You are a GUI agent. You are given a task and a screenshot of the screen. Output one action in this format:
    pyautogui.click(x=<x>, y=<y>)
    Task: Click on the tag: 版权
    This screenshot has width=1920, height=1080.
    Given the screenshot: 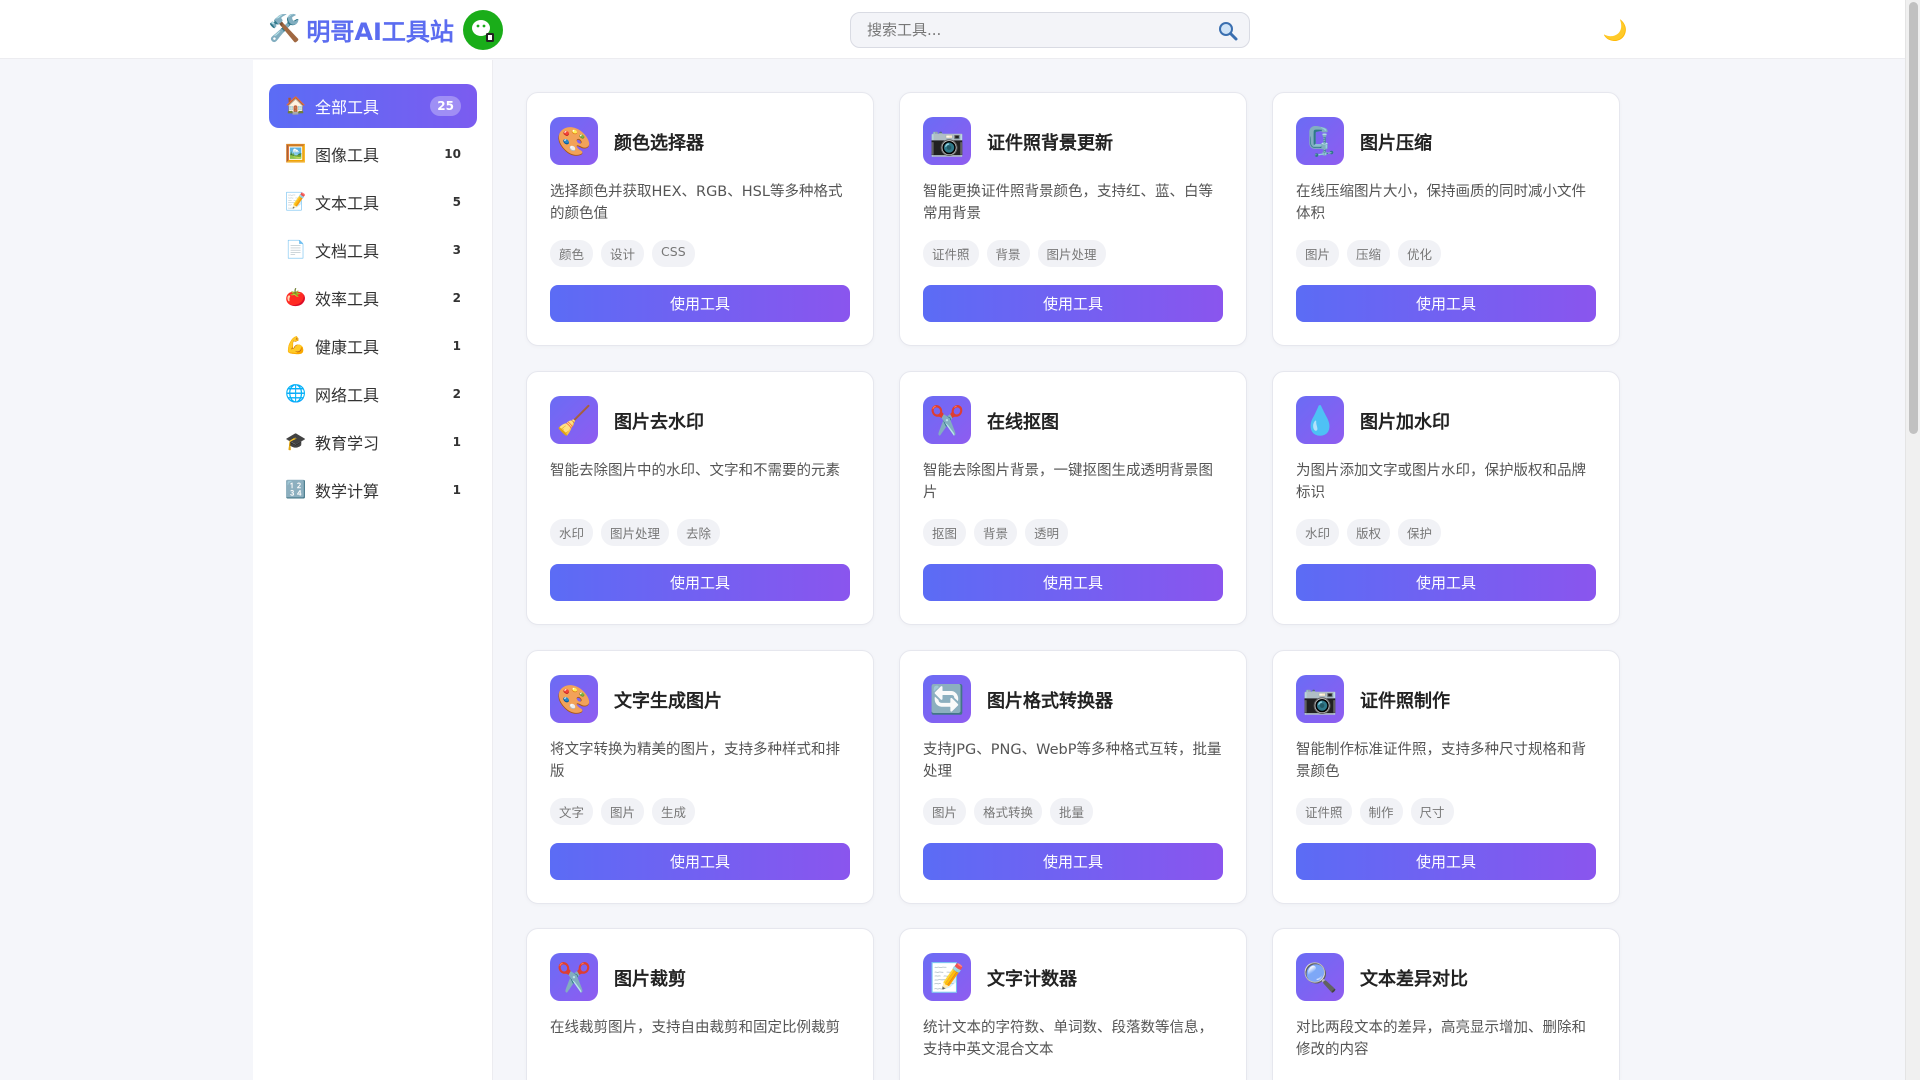 What is the action you would take?
    pyautogui.click(x=1369, y=532)
    